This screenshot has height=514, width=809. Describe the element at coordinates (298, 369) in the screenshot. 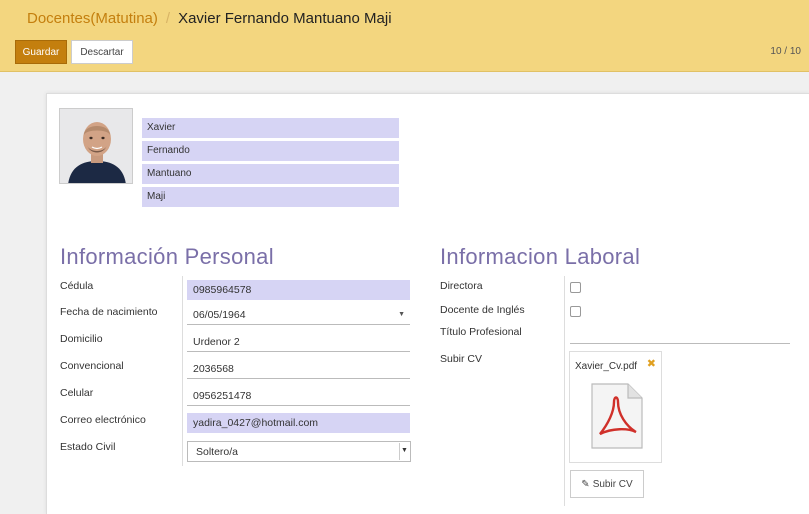

I see `landline-field: 2036568` at that location.